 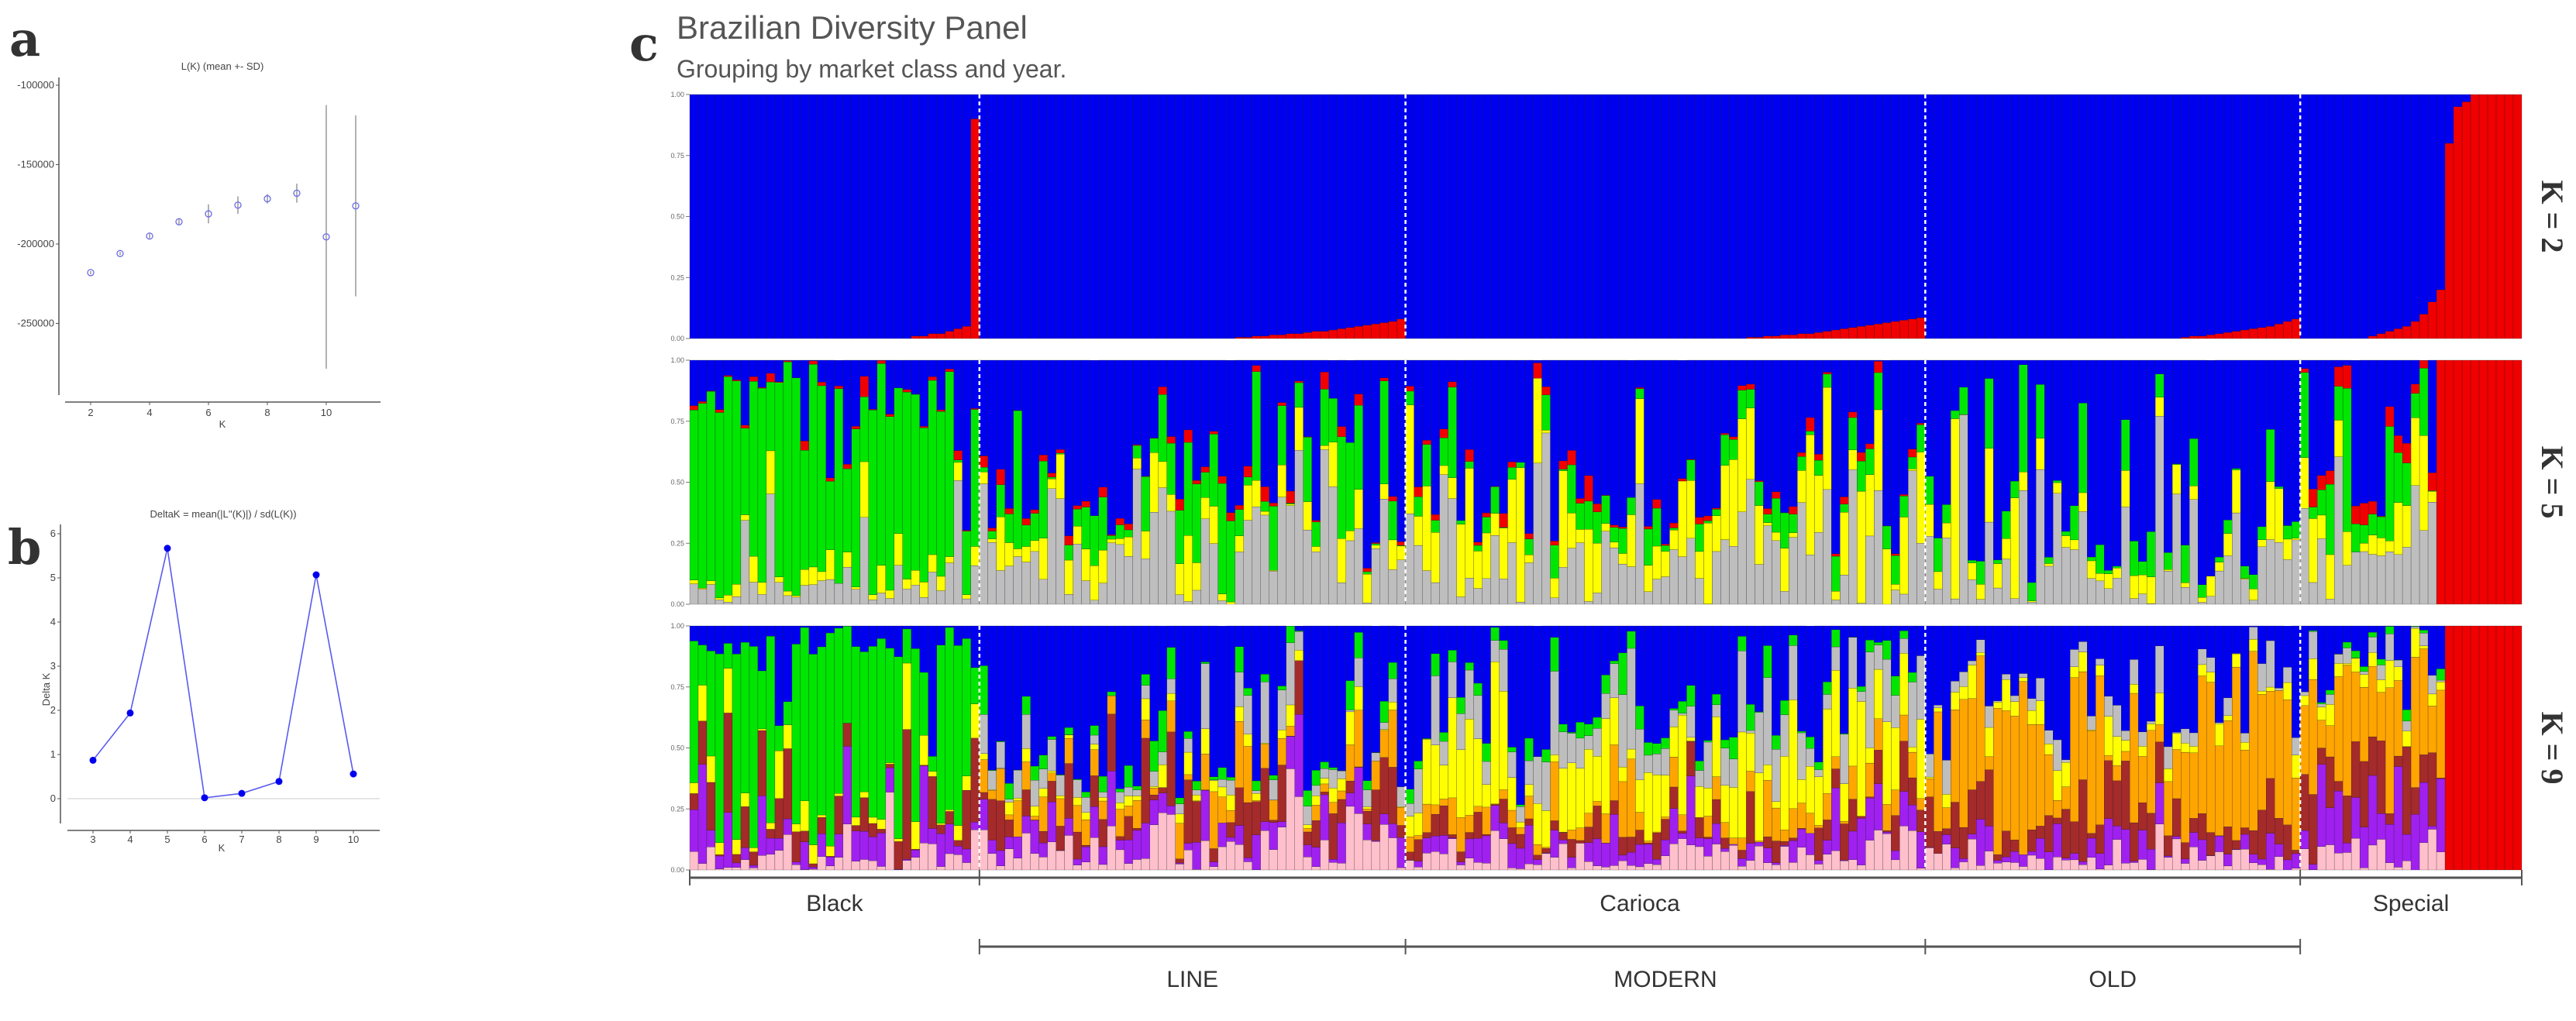 What do you see at coordinates (644, 44) in the screenshot?
I see `panel-label-c: c` at bounding box center [644, 44].